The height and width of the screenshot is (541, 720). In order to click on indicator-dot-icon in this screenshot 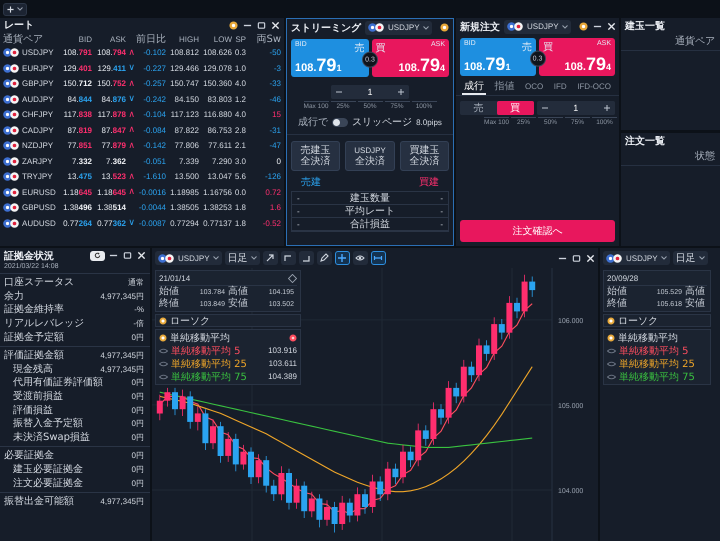, I will do `click(611, 338)`.